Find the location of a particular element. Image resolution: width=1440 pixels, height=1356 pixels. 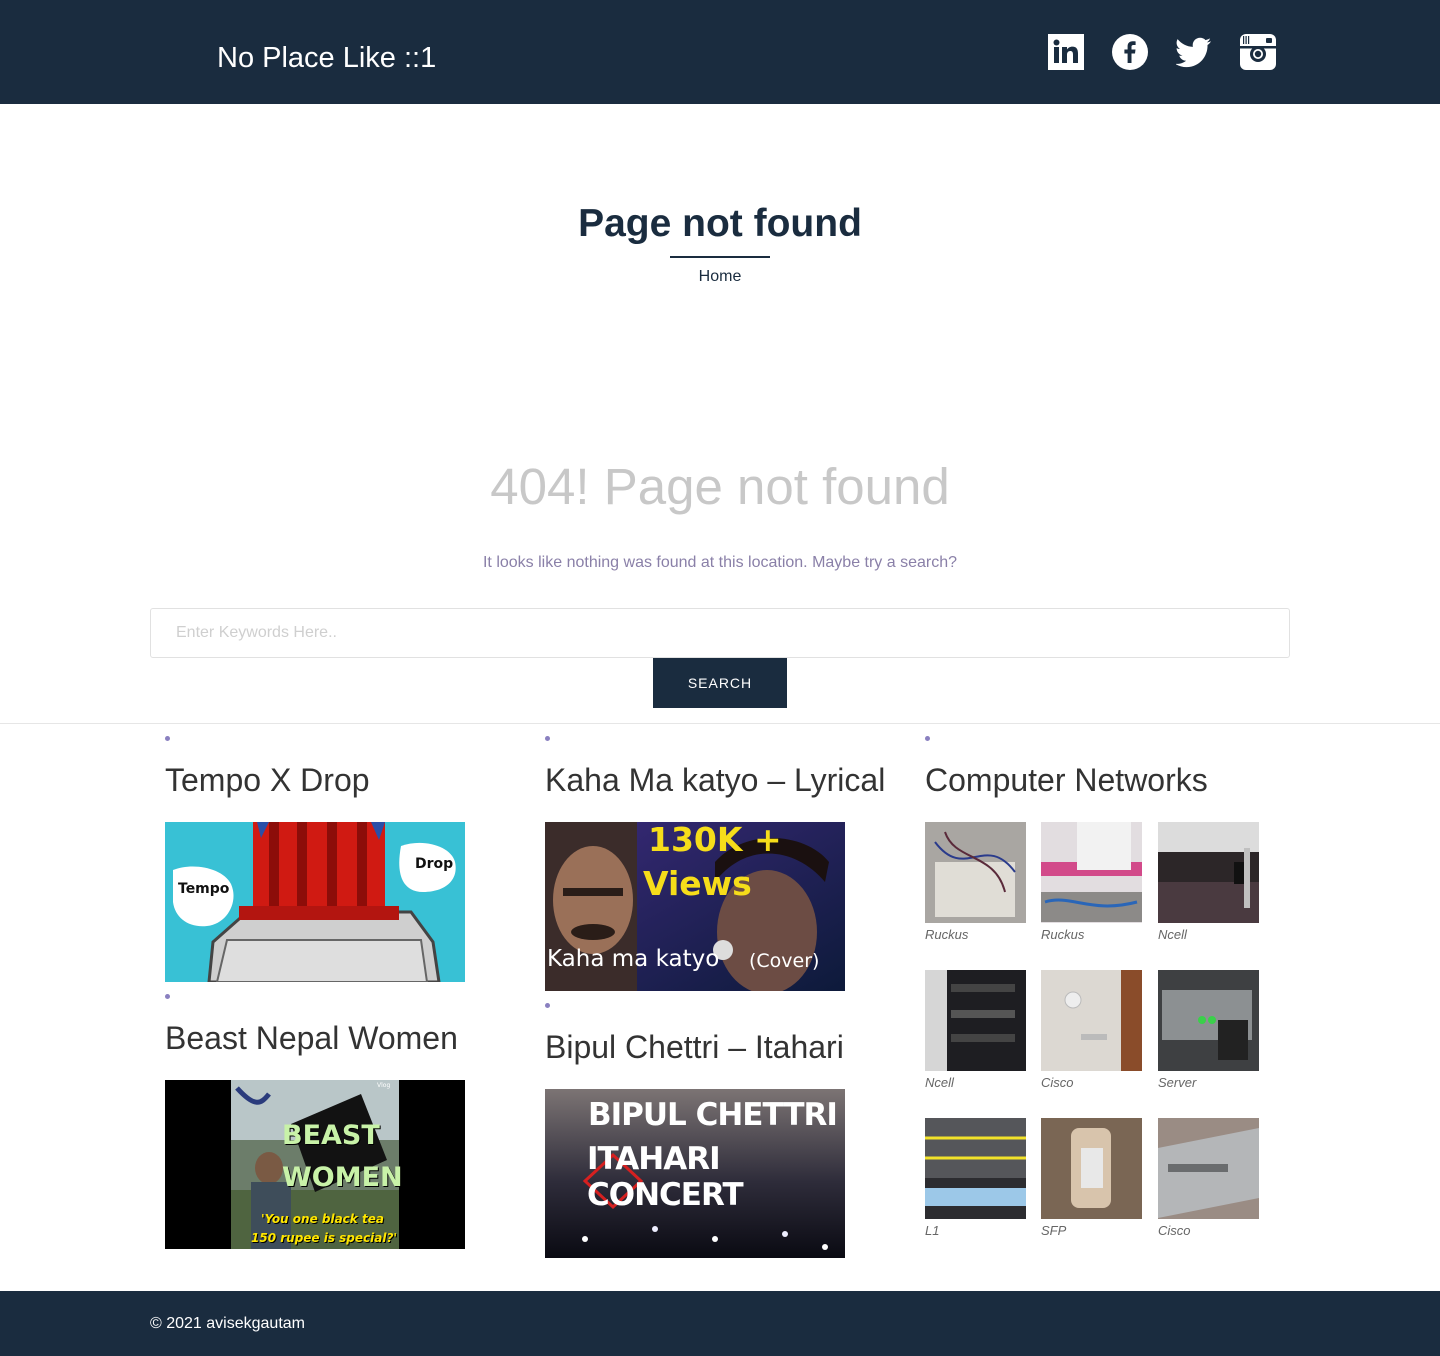

thumb-label-drop: Drop is located at coordinates (434, 864).